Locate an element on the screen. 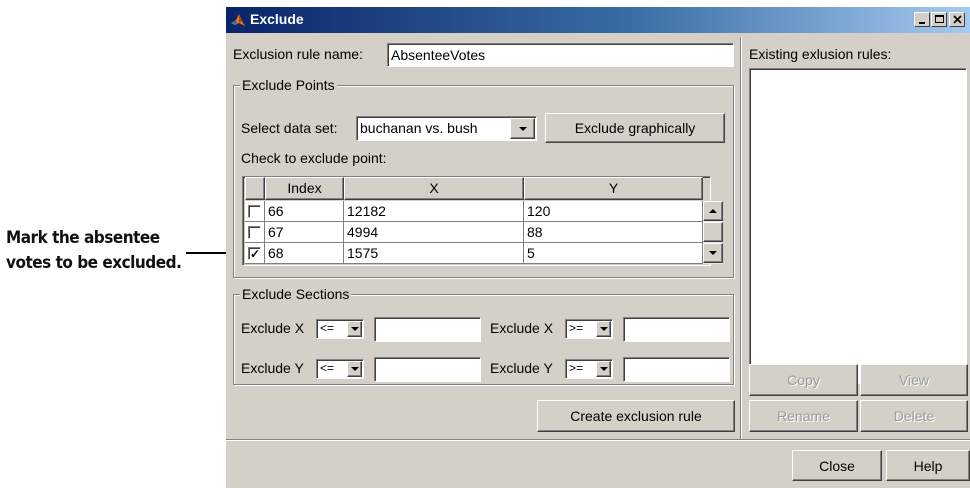 The height and width of the screenshot is (488, 970). table-vertical-scrollbar is located at coordinates (713, 232).